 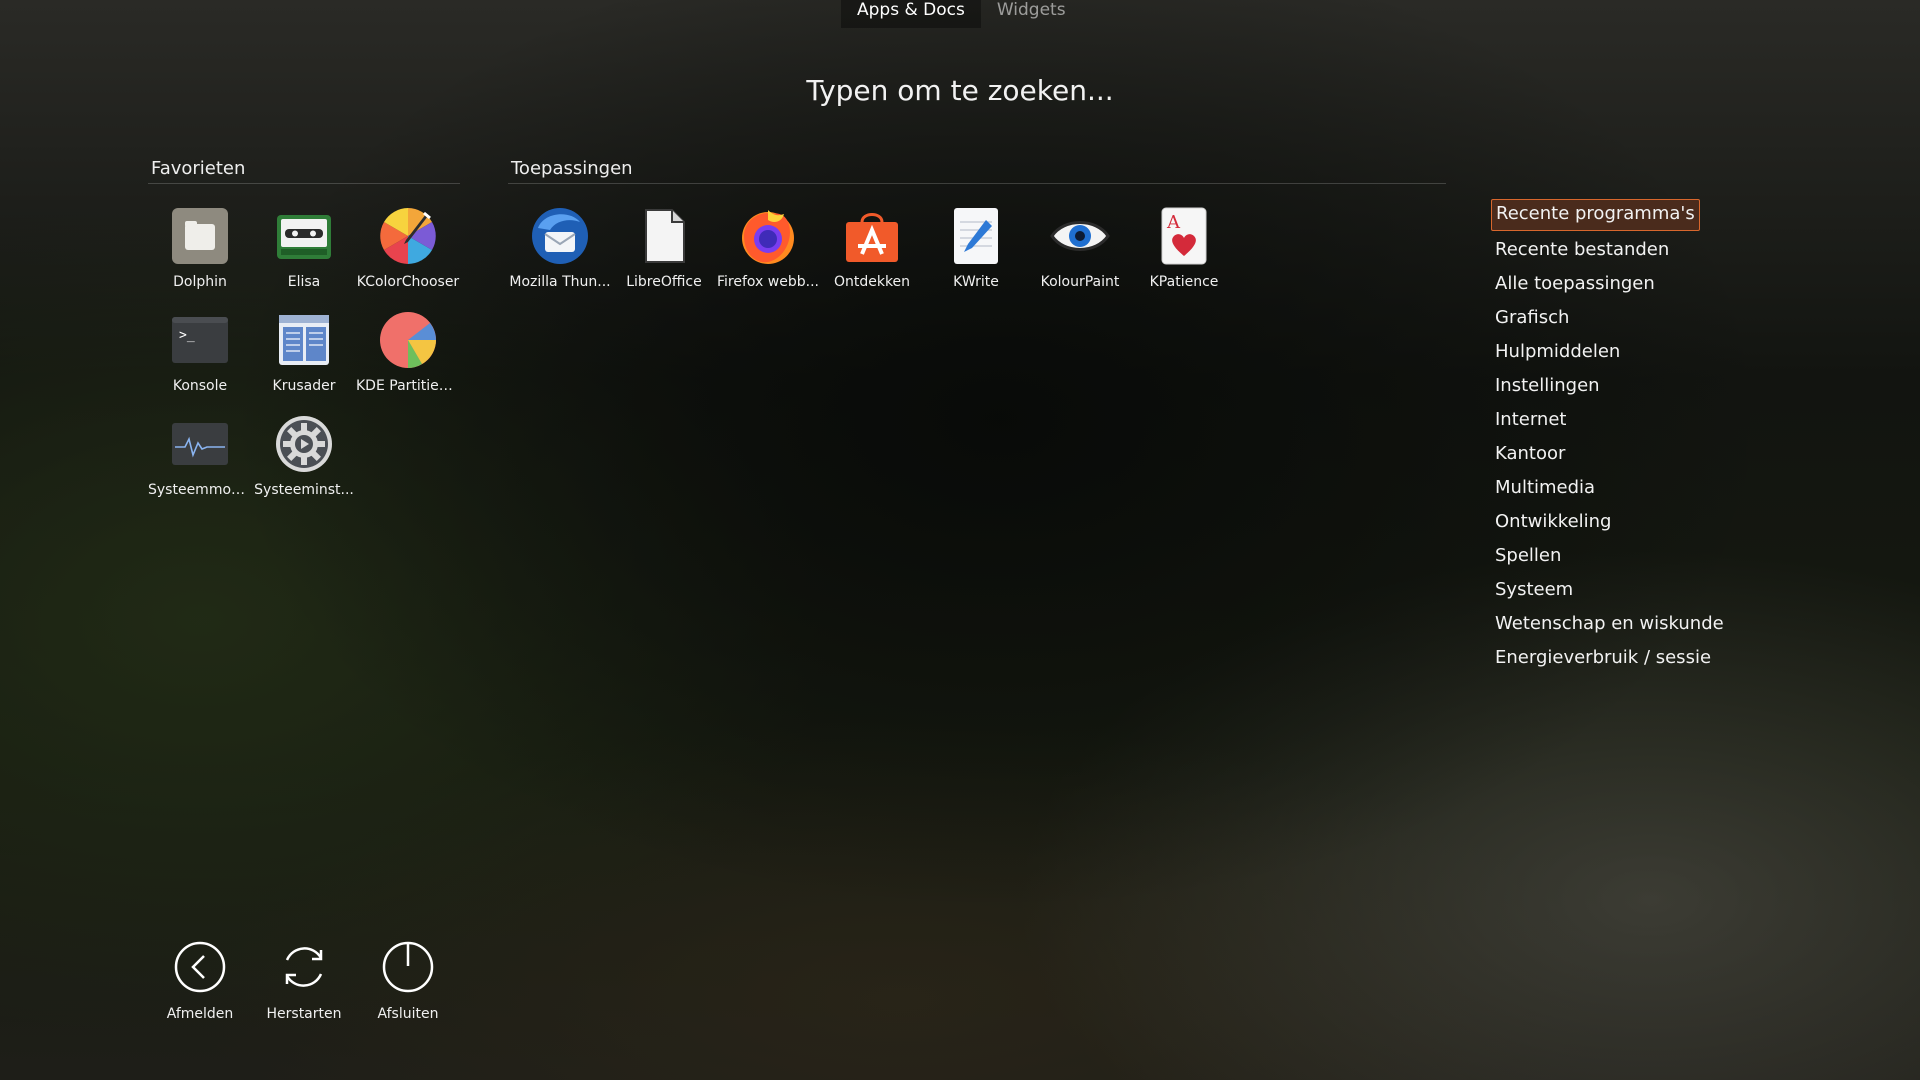 I want to click on category-internet: Internet, so click(x=1621, y=422).